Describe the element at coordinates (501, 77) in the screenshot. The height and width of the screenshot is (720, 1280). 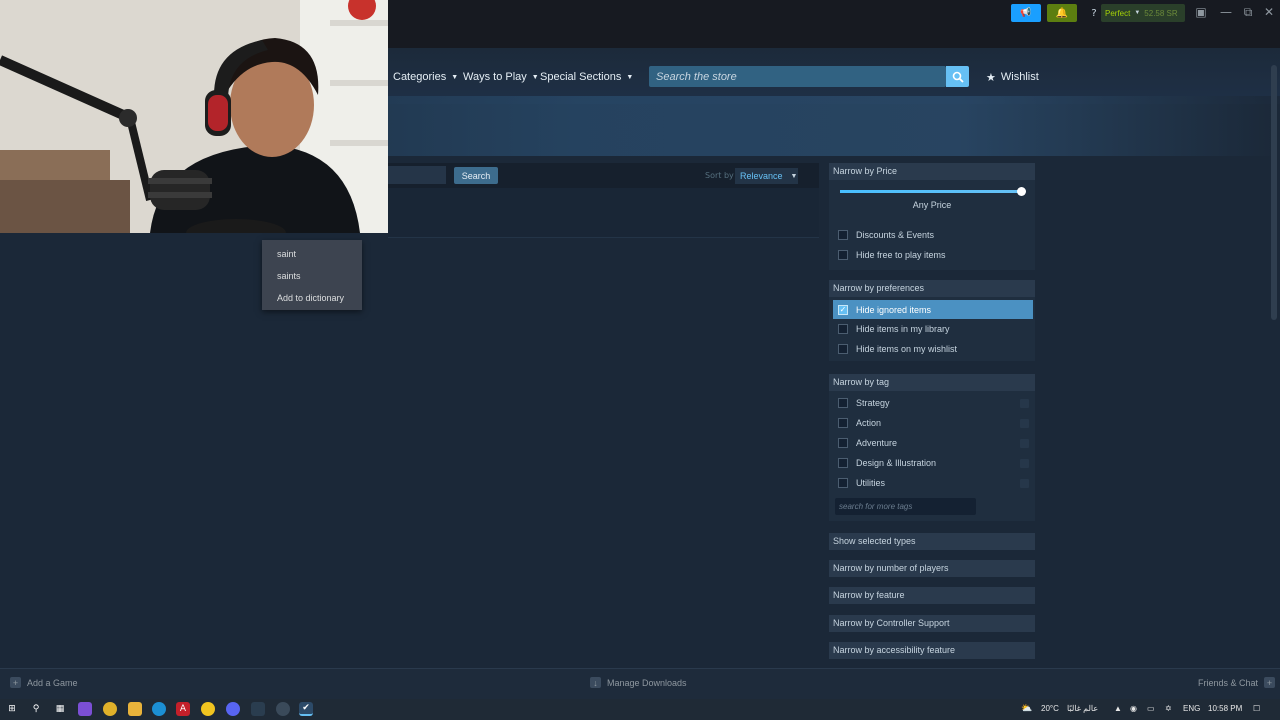
I see `nav-ways-to-play: Ways to Play ▼` at that location.